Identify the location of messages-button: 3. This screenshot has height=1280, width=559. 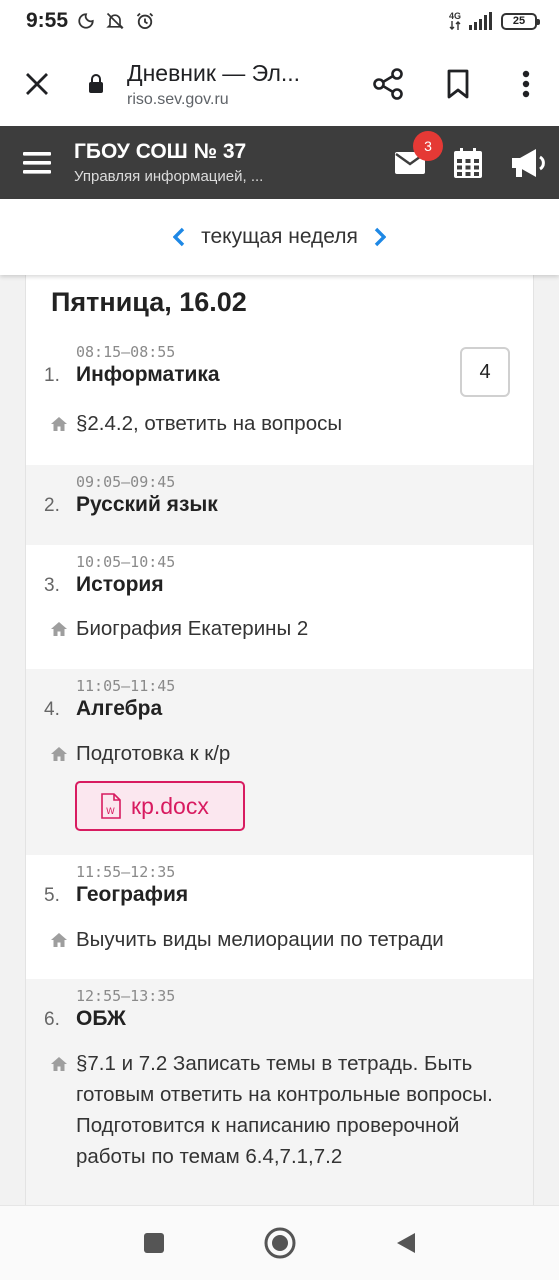
(412, 162).